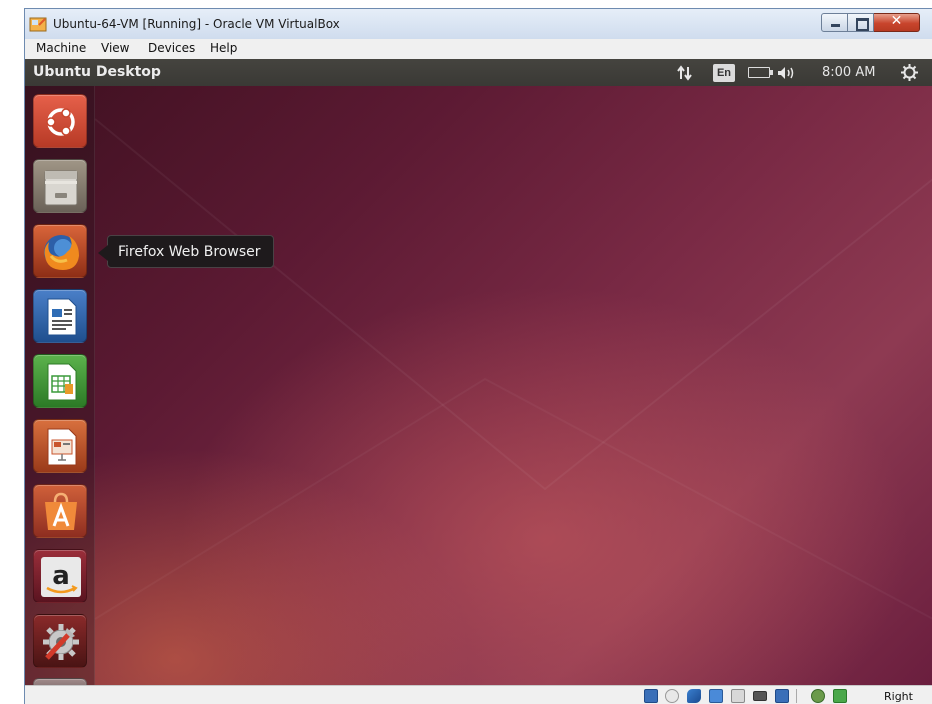 The height and width of the screenshot is (704, 932). What do you see at coordinates (716, 696) in the screenshot?
I see `network-icon` at bounding box center [716, 696].